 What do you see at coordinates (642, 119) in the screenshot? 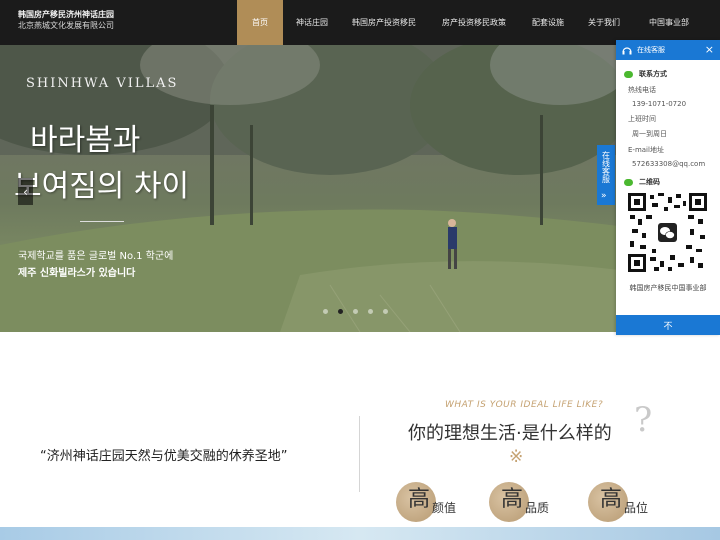
I see `hours-label: 上班时间` at bounding box center [642, 119].